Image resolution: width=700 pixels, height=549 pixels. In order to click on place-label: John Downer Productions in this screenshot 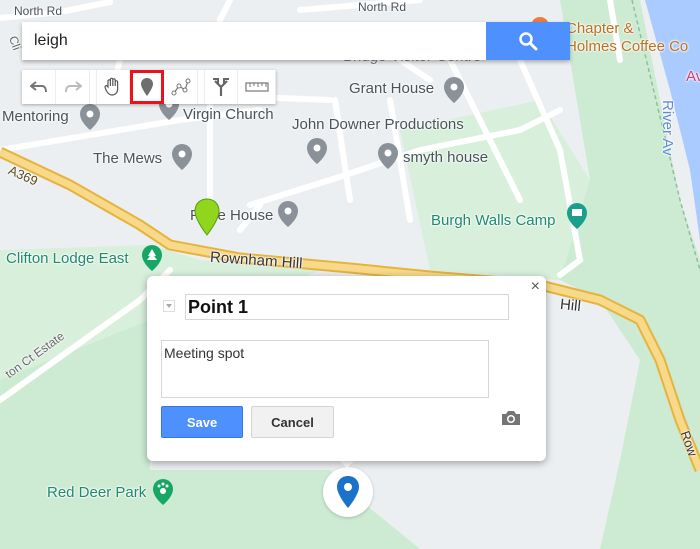, I will do `click(378, 124)`.